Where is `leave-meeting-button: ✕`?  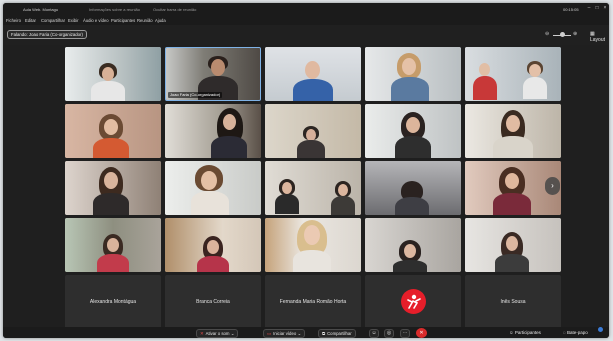 leave-meeting-button: ✕ is located at coordinates (421, 333).